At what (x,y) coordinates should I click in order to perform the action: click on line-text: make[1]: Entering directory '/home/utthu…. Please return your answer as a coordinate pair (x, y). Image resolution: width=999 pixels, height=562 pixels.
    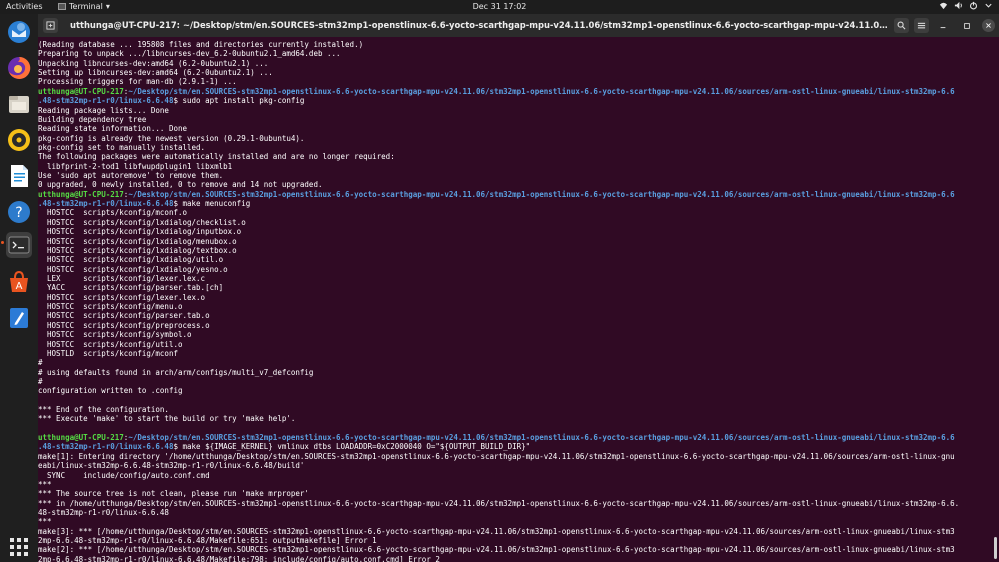
    Looking at the image, I should click on (496, 456).